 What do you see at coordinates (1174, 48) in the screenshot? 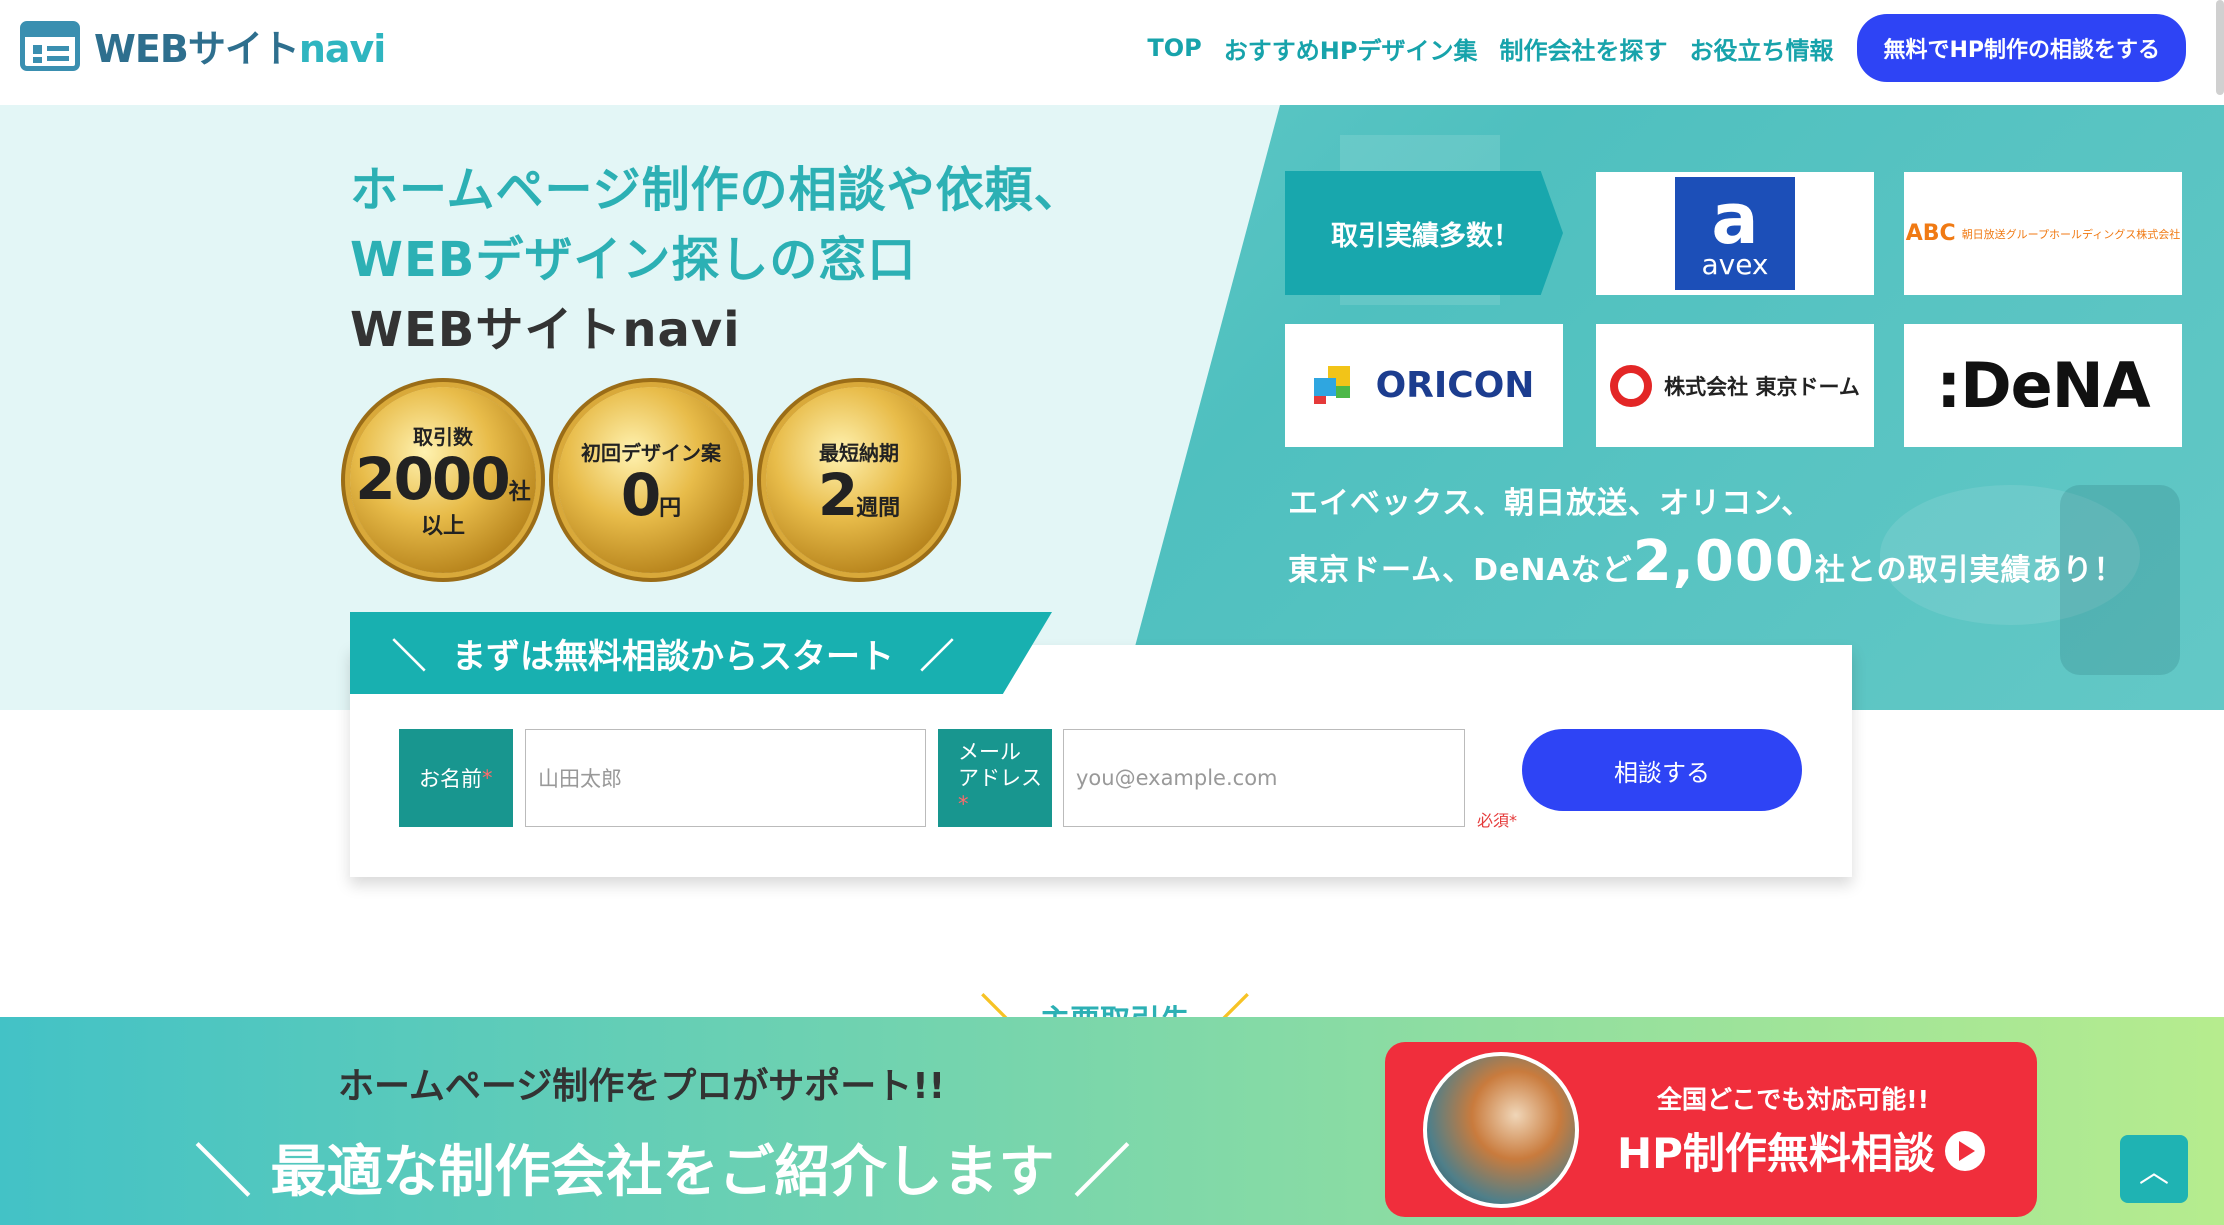
I see `nav-top: TOP` at bounding box center [1174, 48].